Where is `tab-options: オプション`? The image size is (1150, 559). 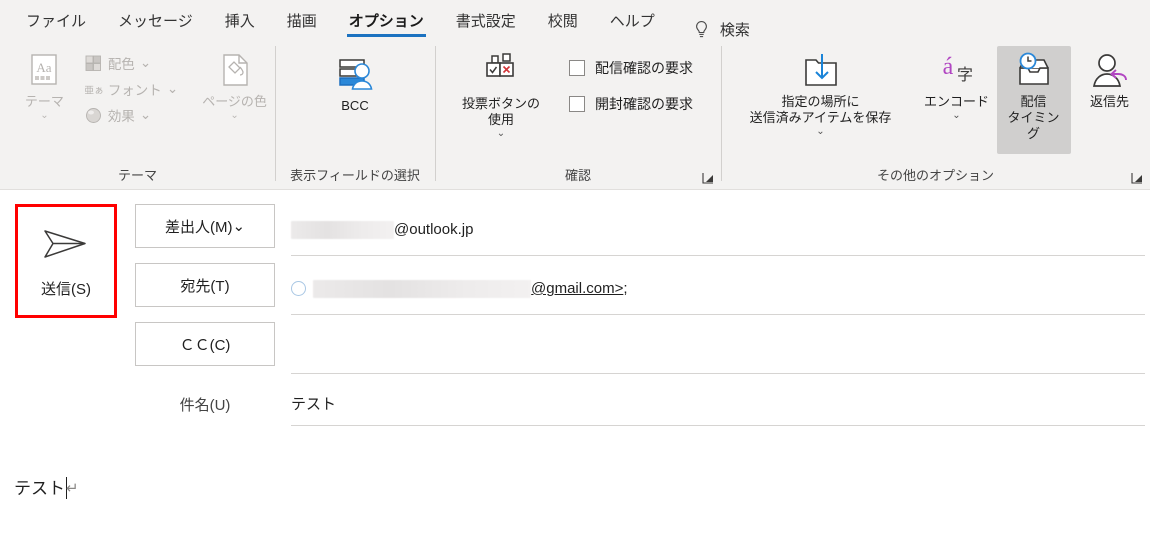 tab-options: オプション is located at coordinates (386, 20).